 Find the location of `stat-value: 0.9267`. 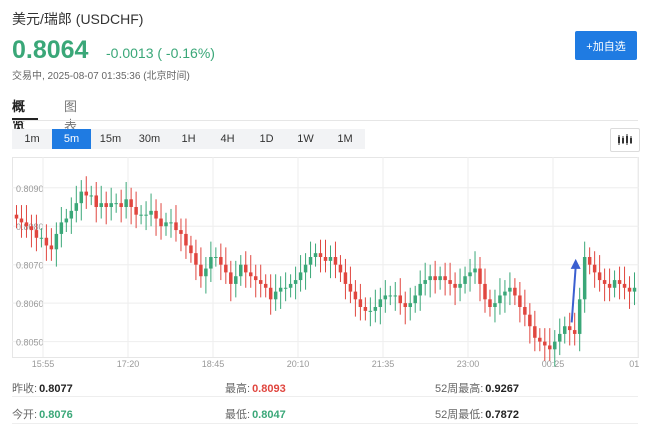

stat-value: 0.9267 is located at coordinates (502, 389).